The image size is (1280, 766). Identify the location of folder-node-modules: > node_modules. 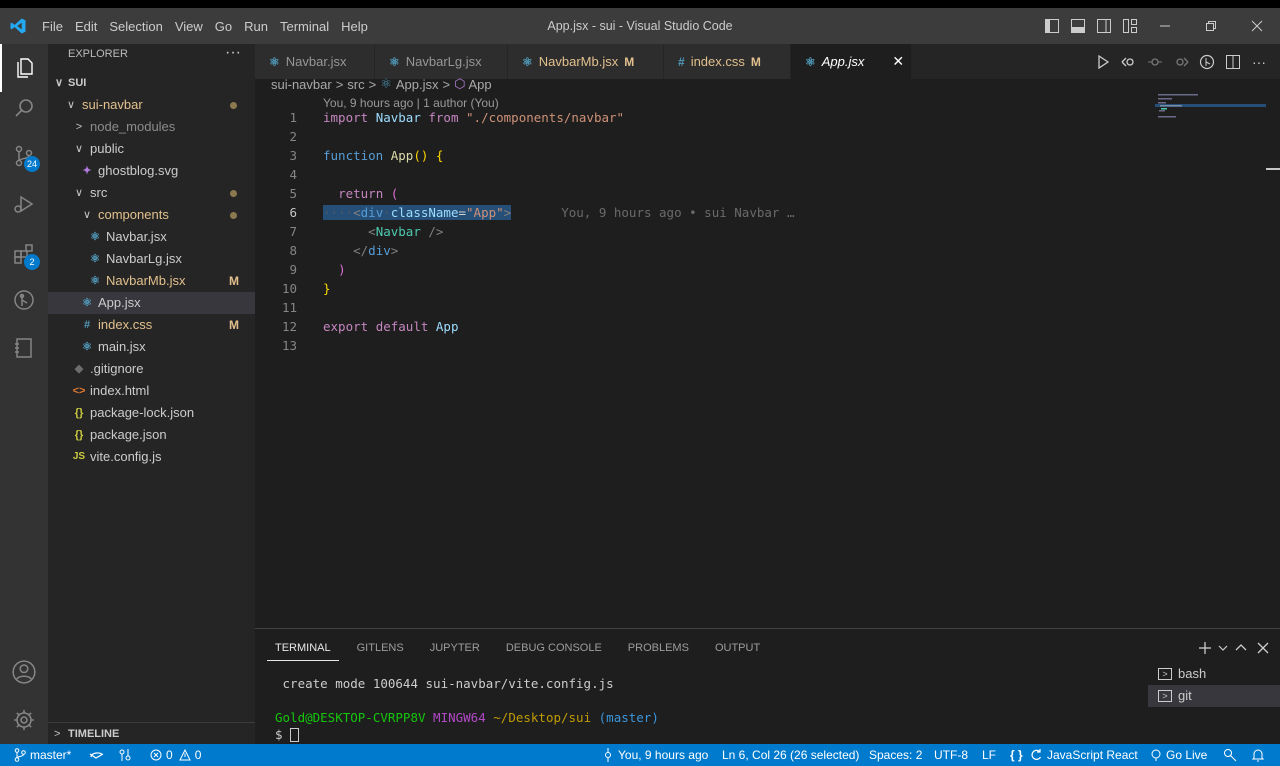
(151, 127).